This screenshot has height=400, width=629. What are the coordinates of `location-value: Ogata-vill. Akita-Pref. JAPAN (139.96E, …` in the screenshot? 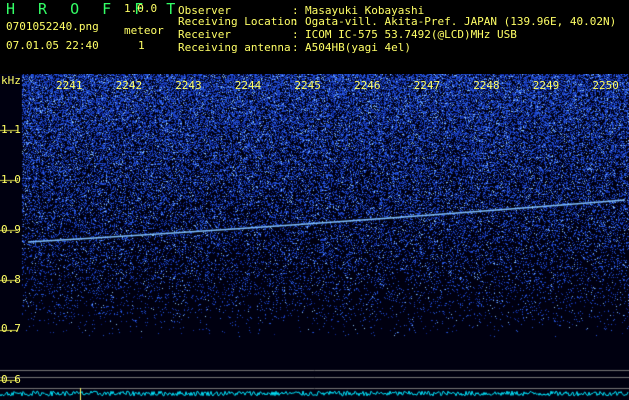 It's located at (461, 21).